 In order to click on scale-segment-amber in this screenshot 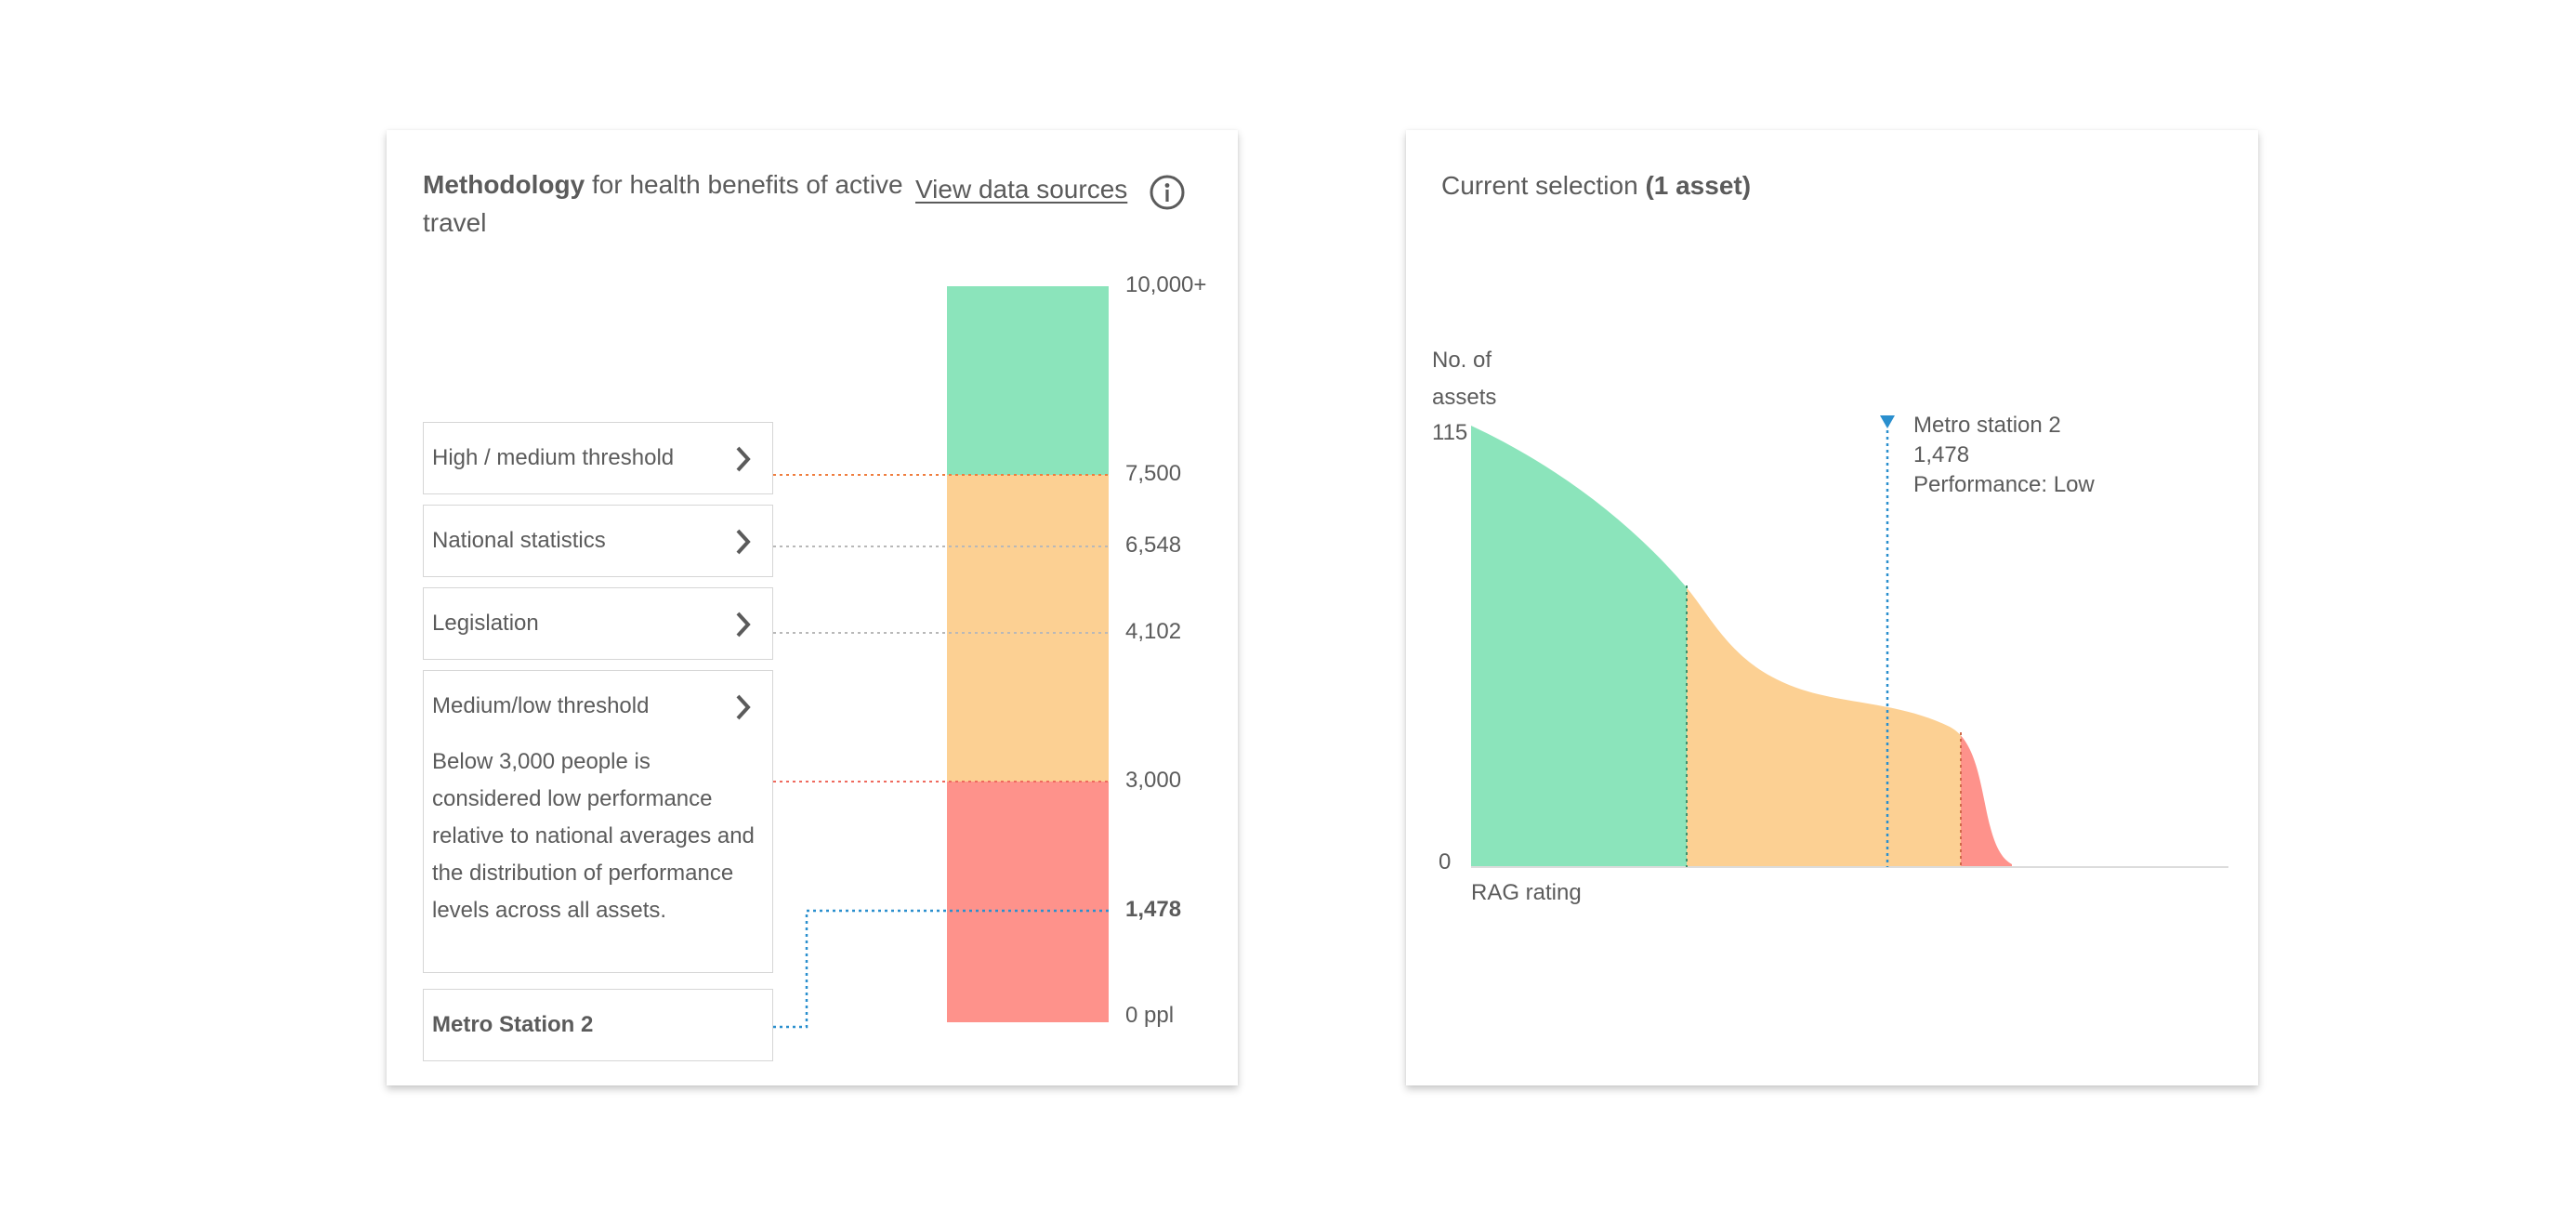, I will do `click(1028, 628)`.